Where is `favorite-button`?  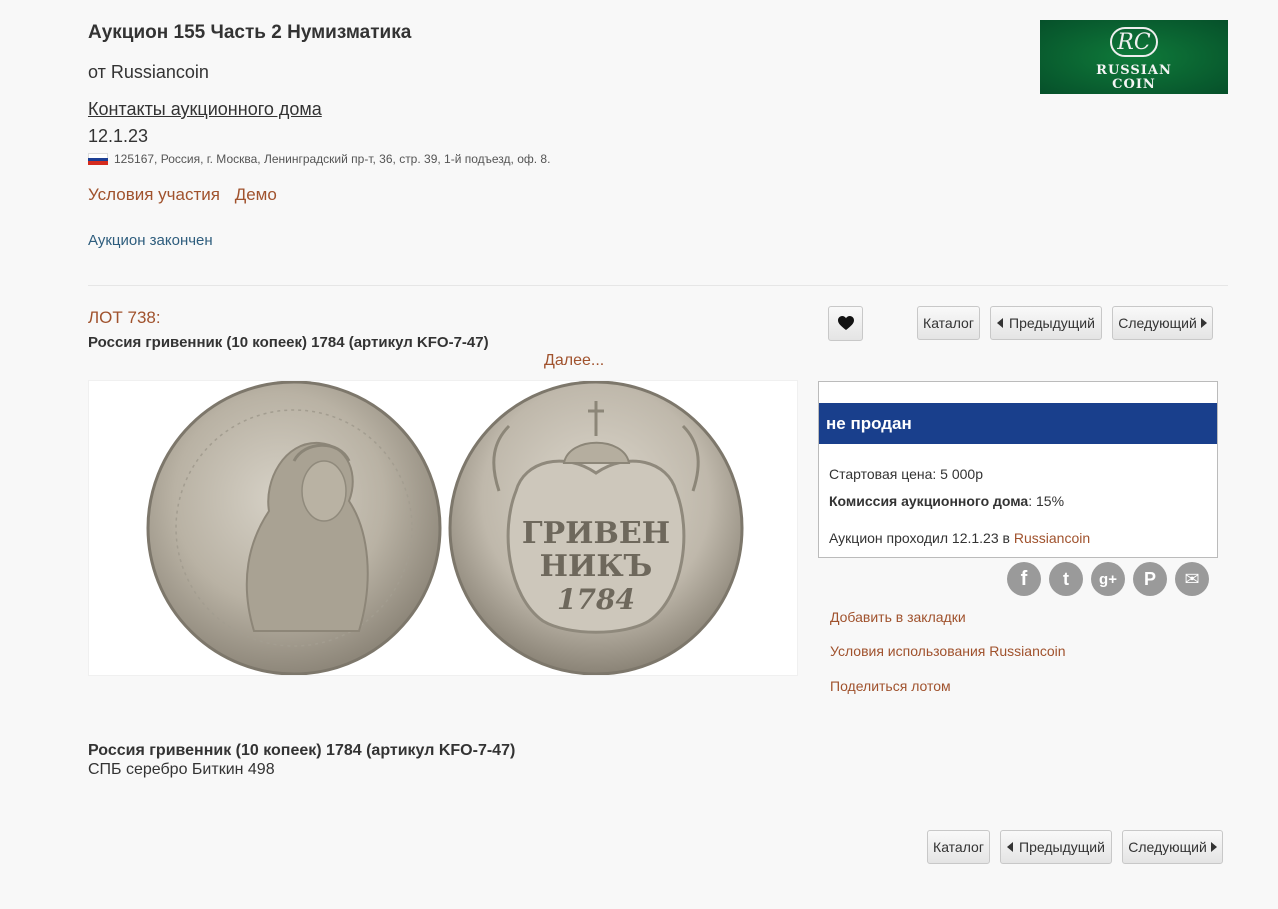
favorite-button is located at coordinates (845, 323).